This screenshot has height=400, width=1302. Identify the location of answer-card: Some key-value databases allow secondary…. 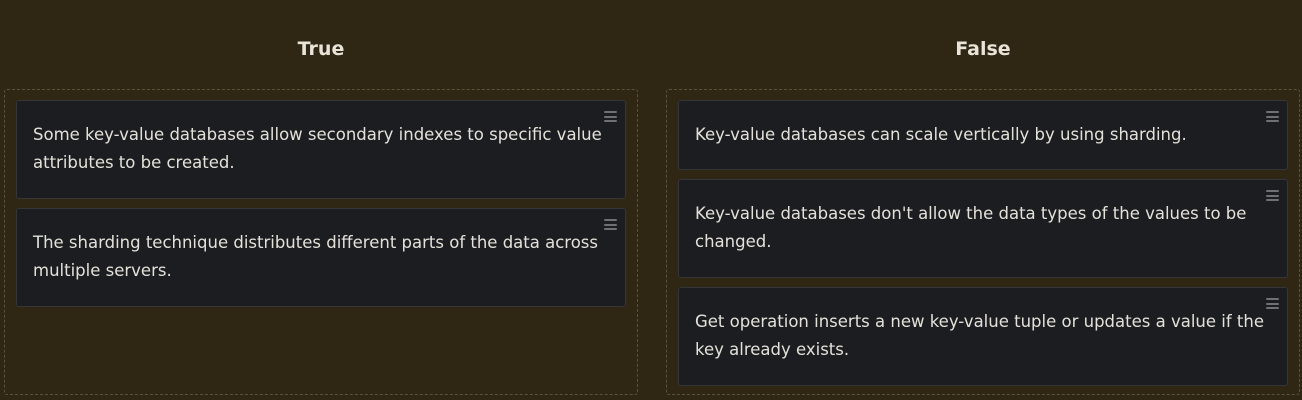
(321, 149).